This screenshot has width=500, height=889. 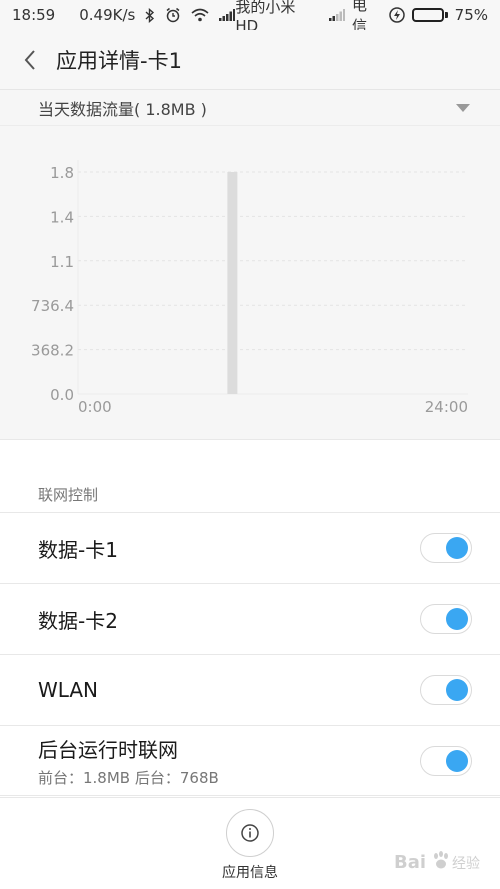 What do you see at coordinates (250, 108) in the screenshot?
I see `traffic-period-dropdown: 当天数据流量( 1.8MB )` at bounding box center [250, 108].